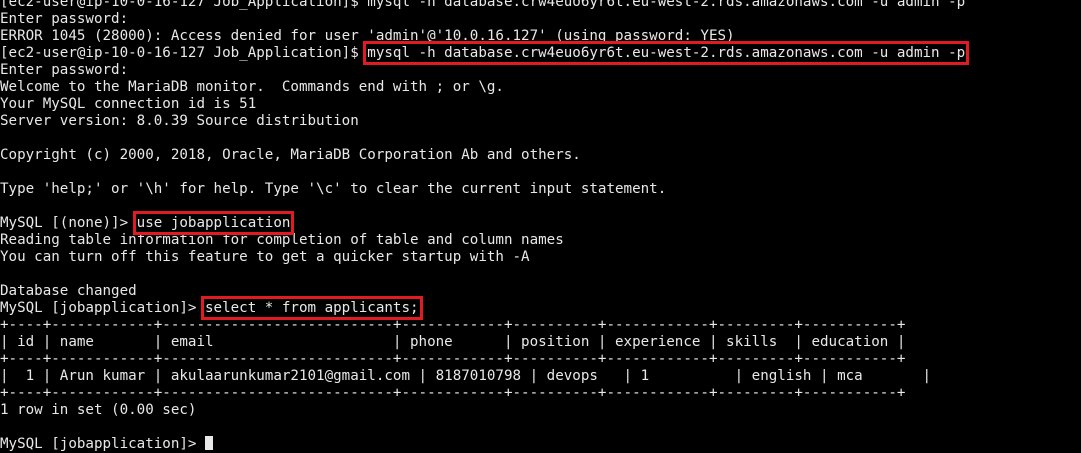 This screenshot has height=453, width=1081. I want to click on terminal-line: Your MySQL connection id is 51, so click(128, 104).